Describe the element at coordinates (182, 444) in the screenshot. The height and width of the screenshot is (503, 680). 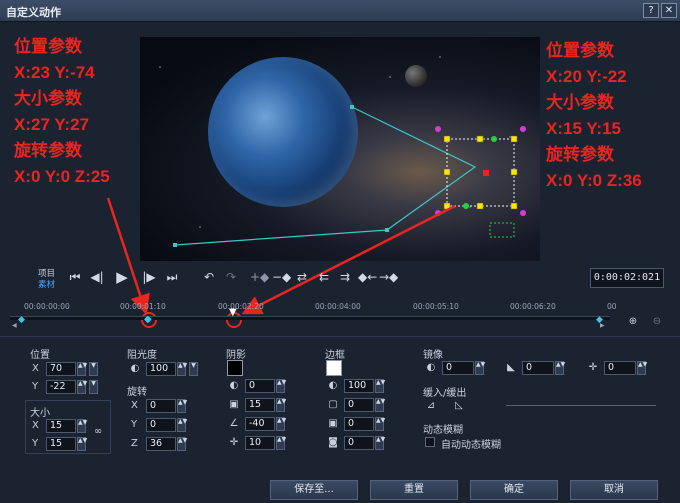
I see `rotation-z-spinner: ▲▼` at that location.